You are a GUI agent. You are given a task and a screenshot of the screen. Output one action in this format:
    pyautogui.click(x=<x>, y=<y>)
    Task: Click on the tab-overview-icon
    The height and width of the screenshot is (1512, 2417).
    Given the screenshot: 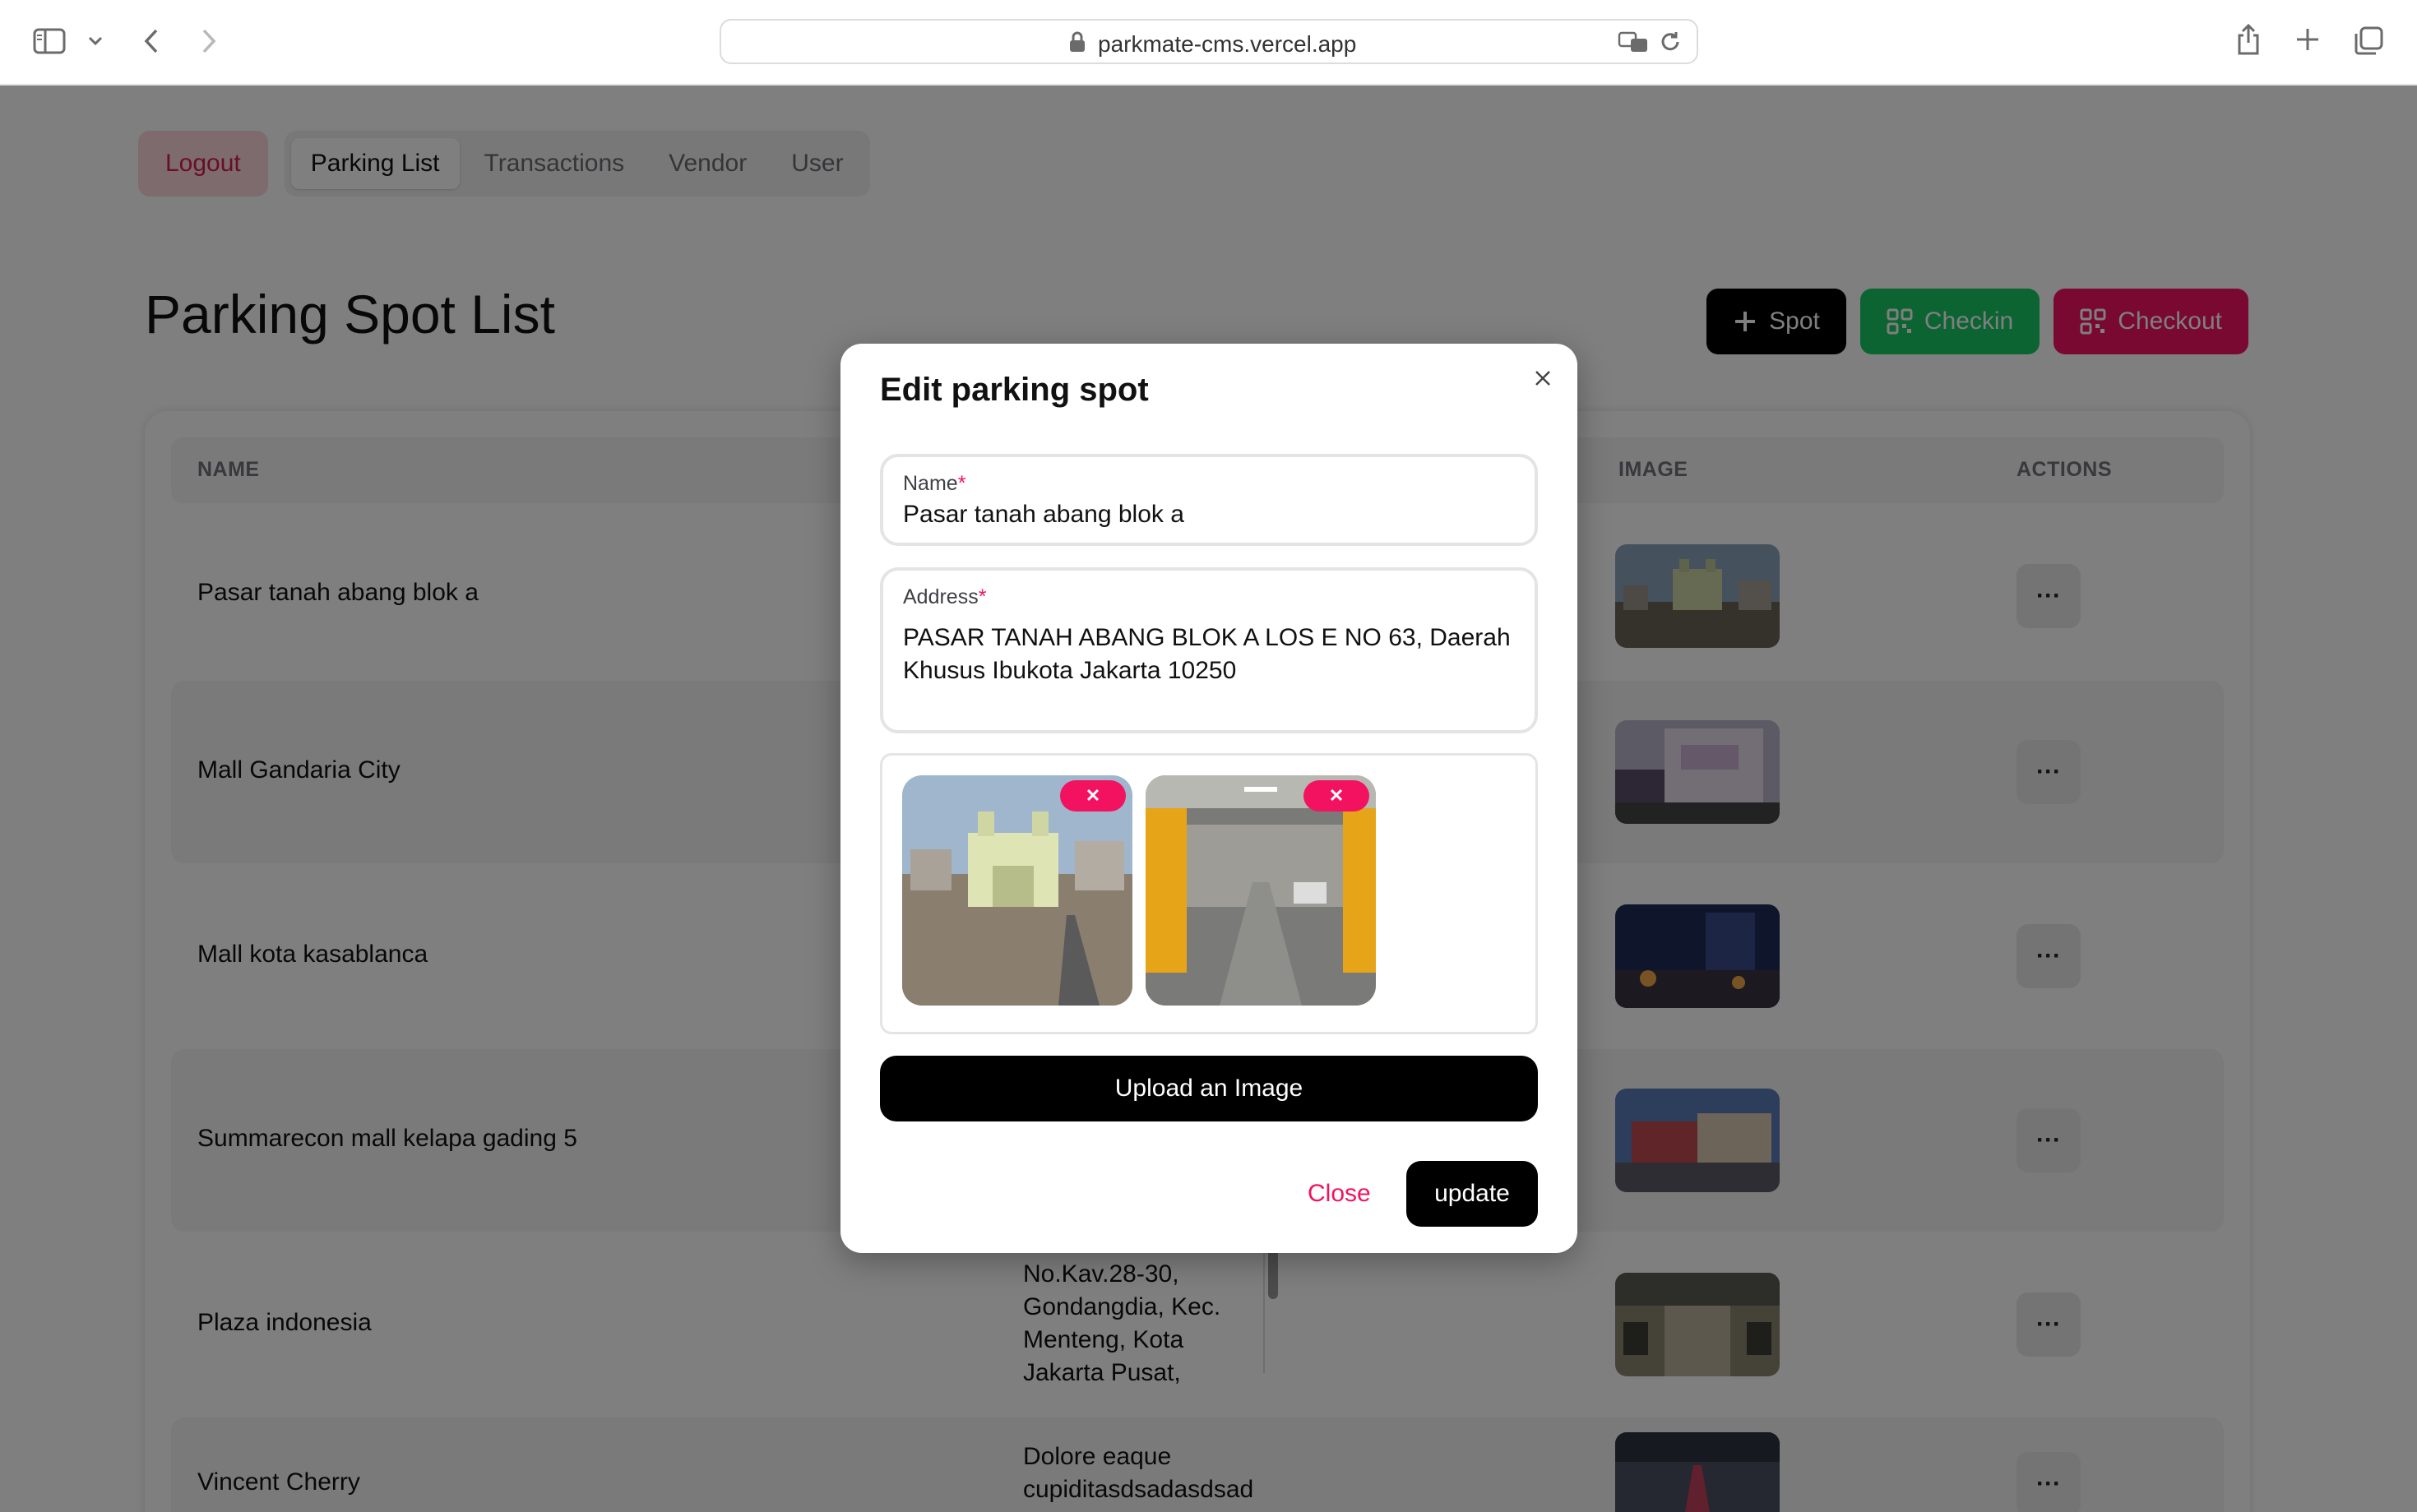 What is the action you would take?
    pyautogui.click(x=2368, y=41)
    